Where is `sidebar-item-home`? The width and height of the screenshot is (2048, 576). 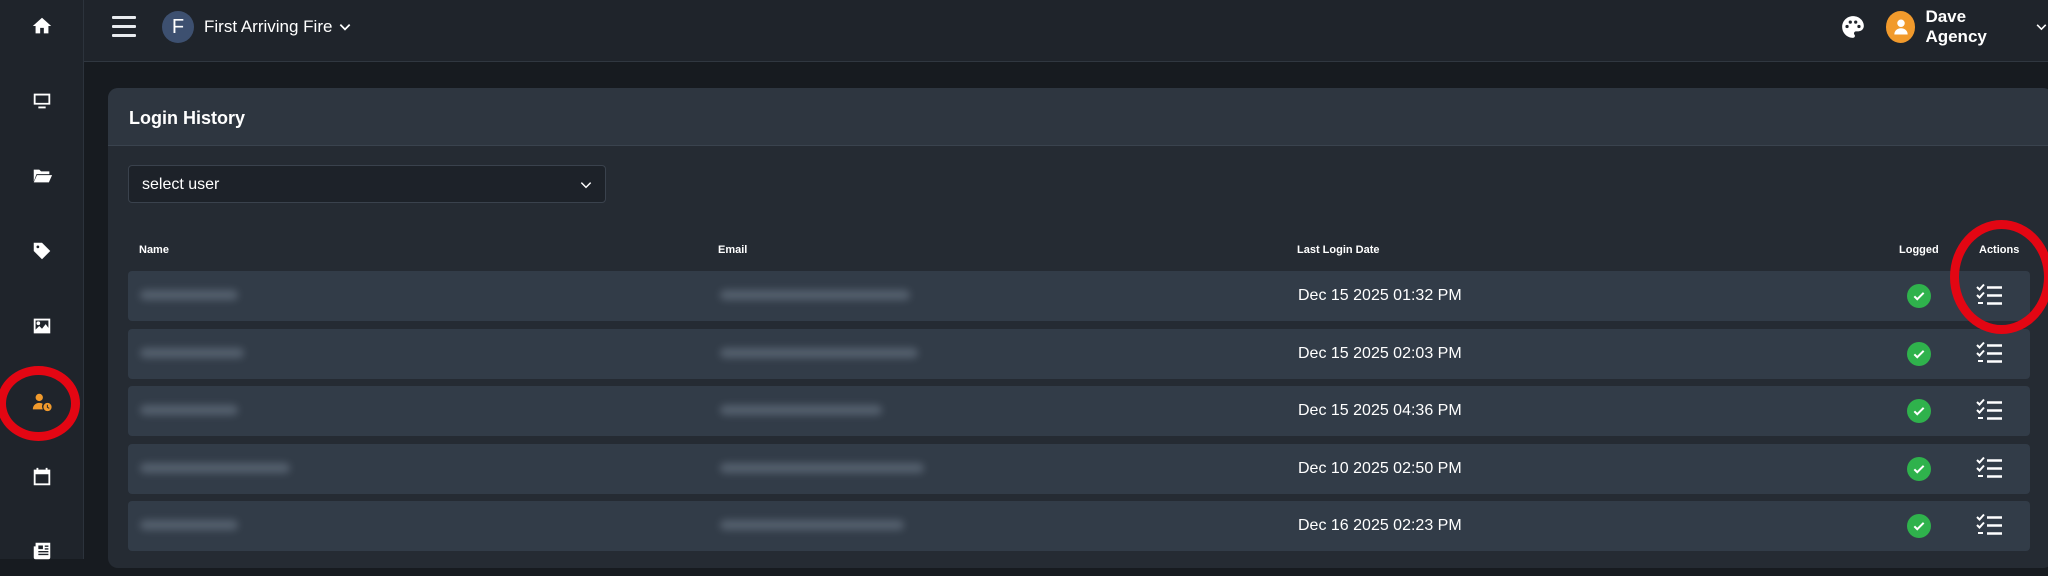
sidebar-item-home is located at coordinates (42, 26).